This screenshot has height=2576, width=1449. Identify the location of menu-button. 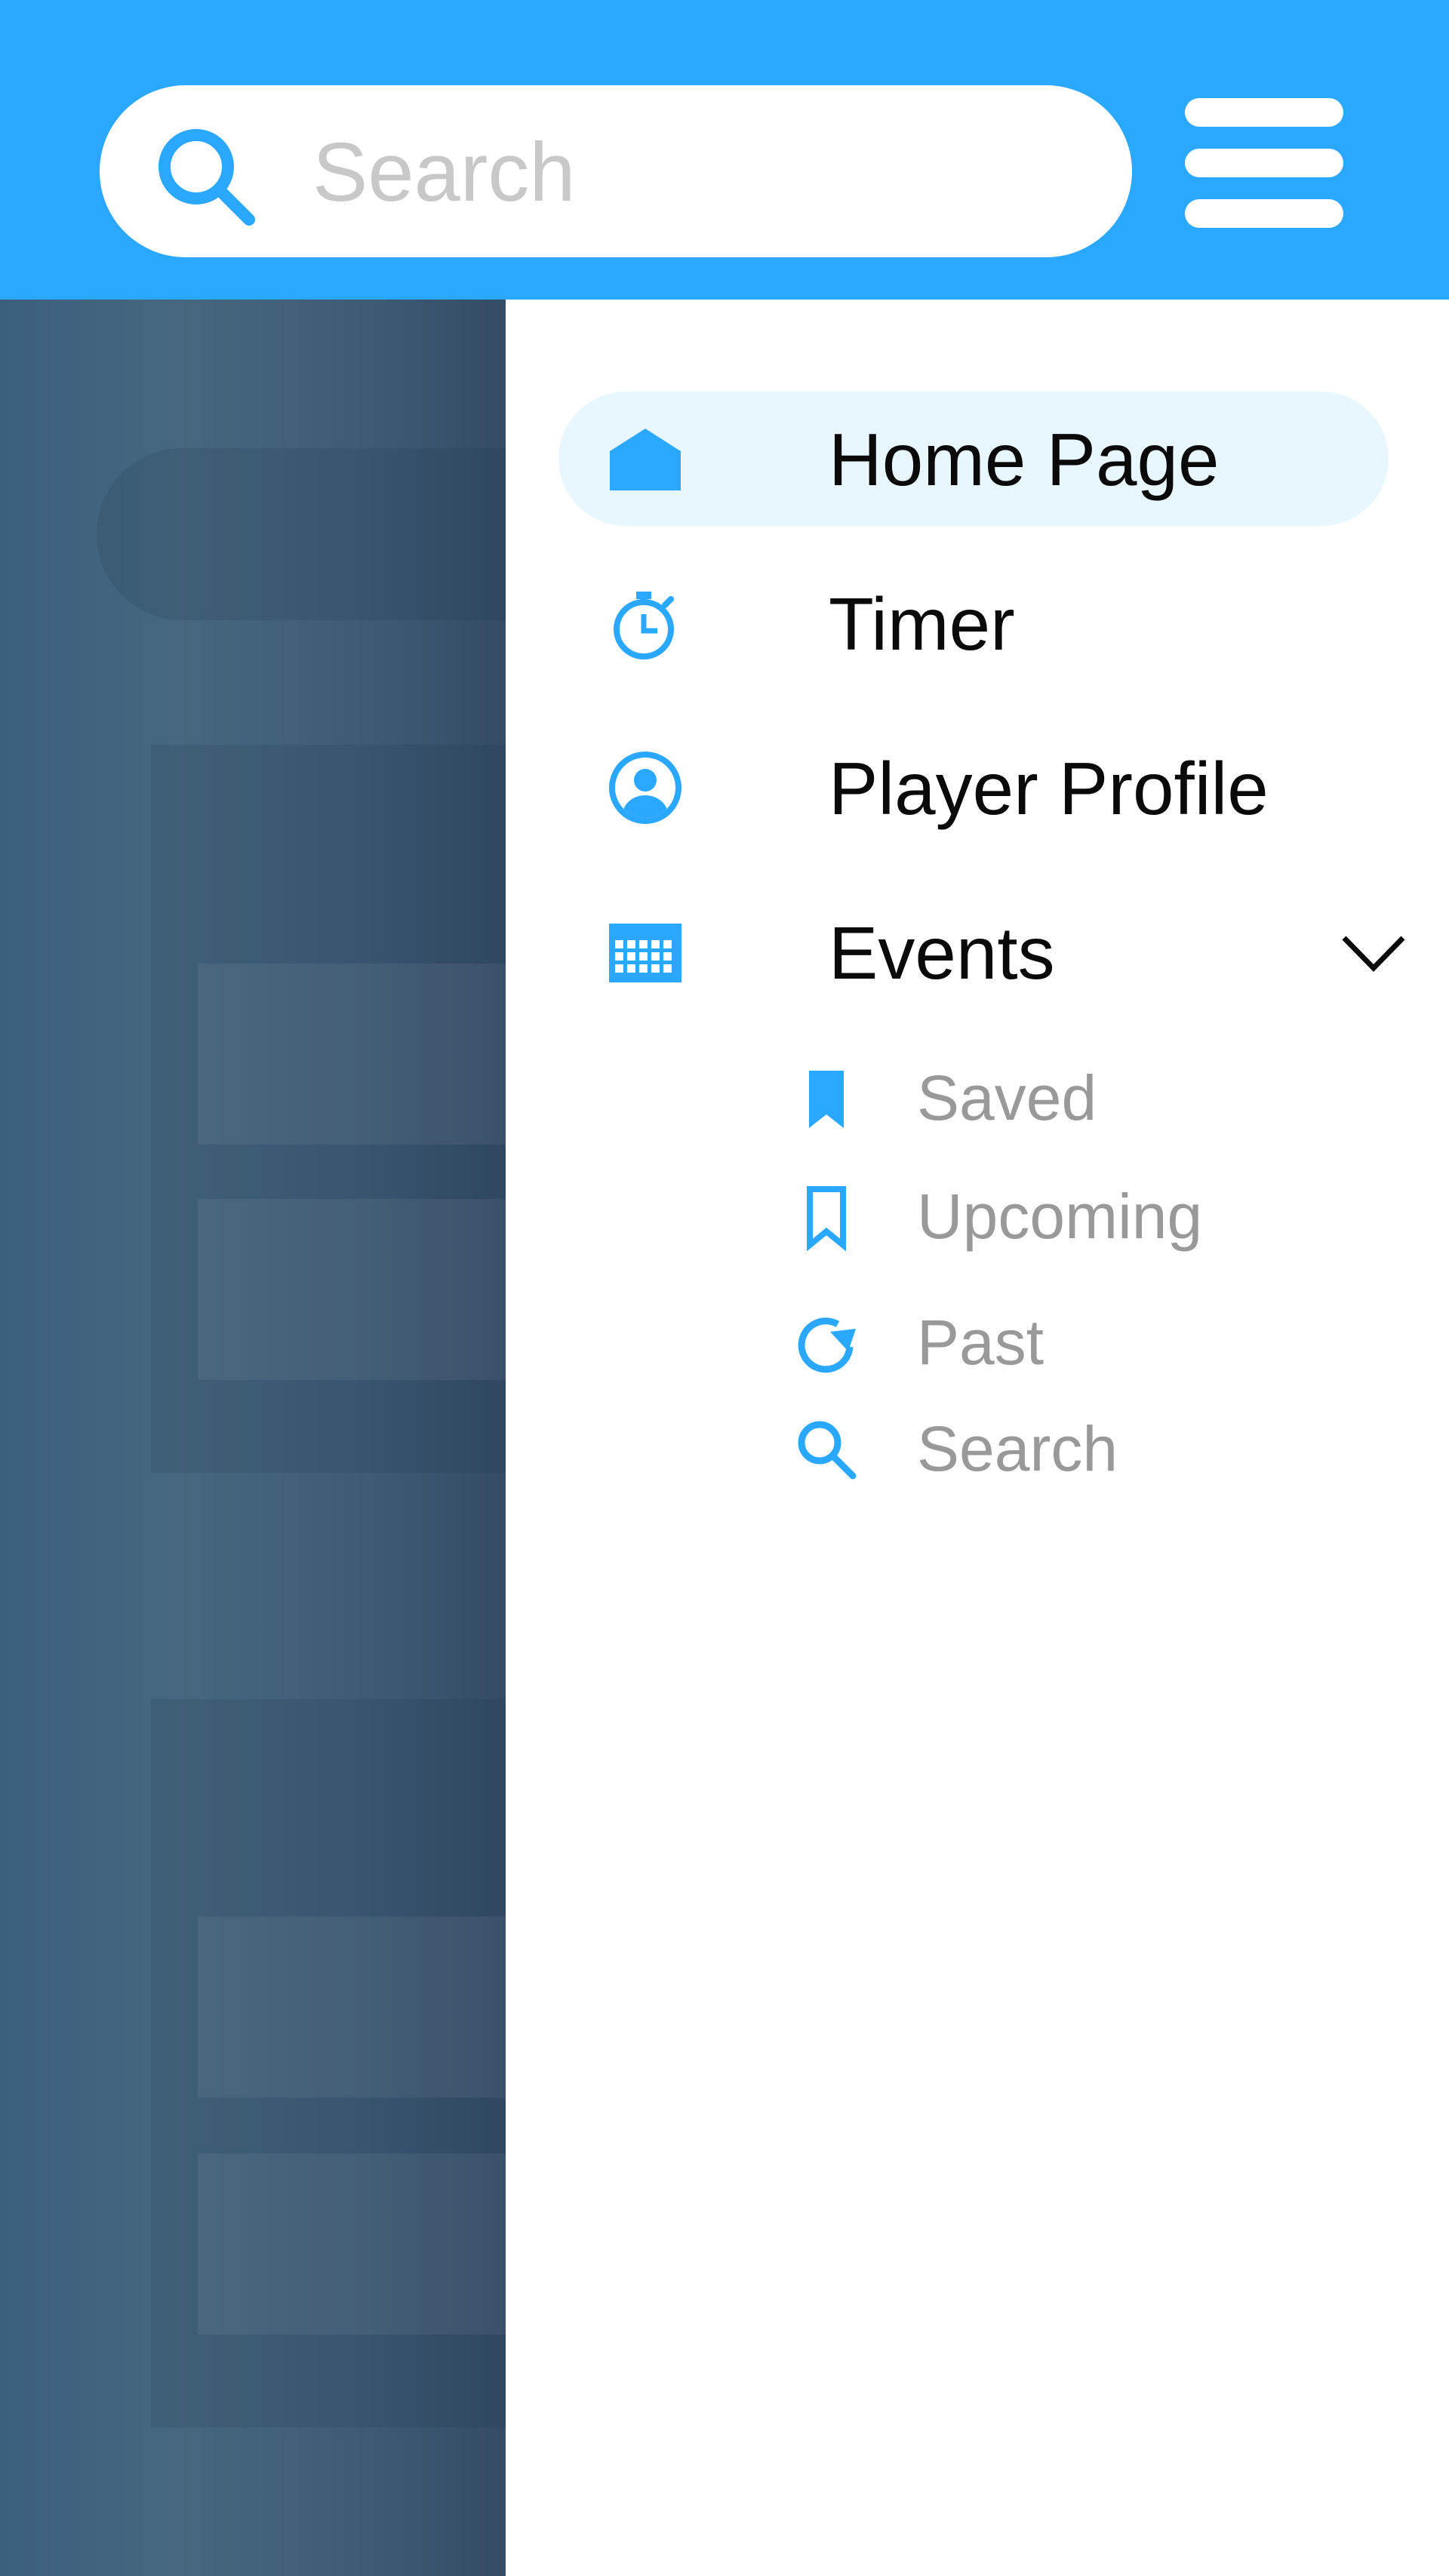
(1264, 163).